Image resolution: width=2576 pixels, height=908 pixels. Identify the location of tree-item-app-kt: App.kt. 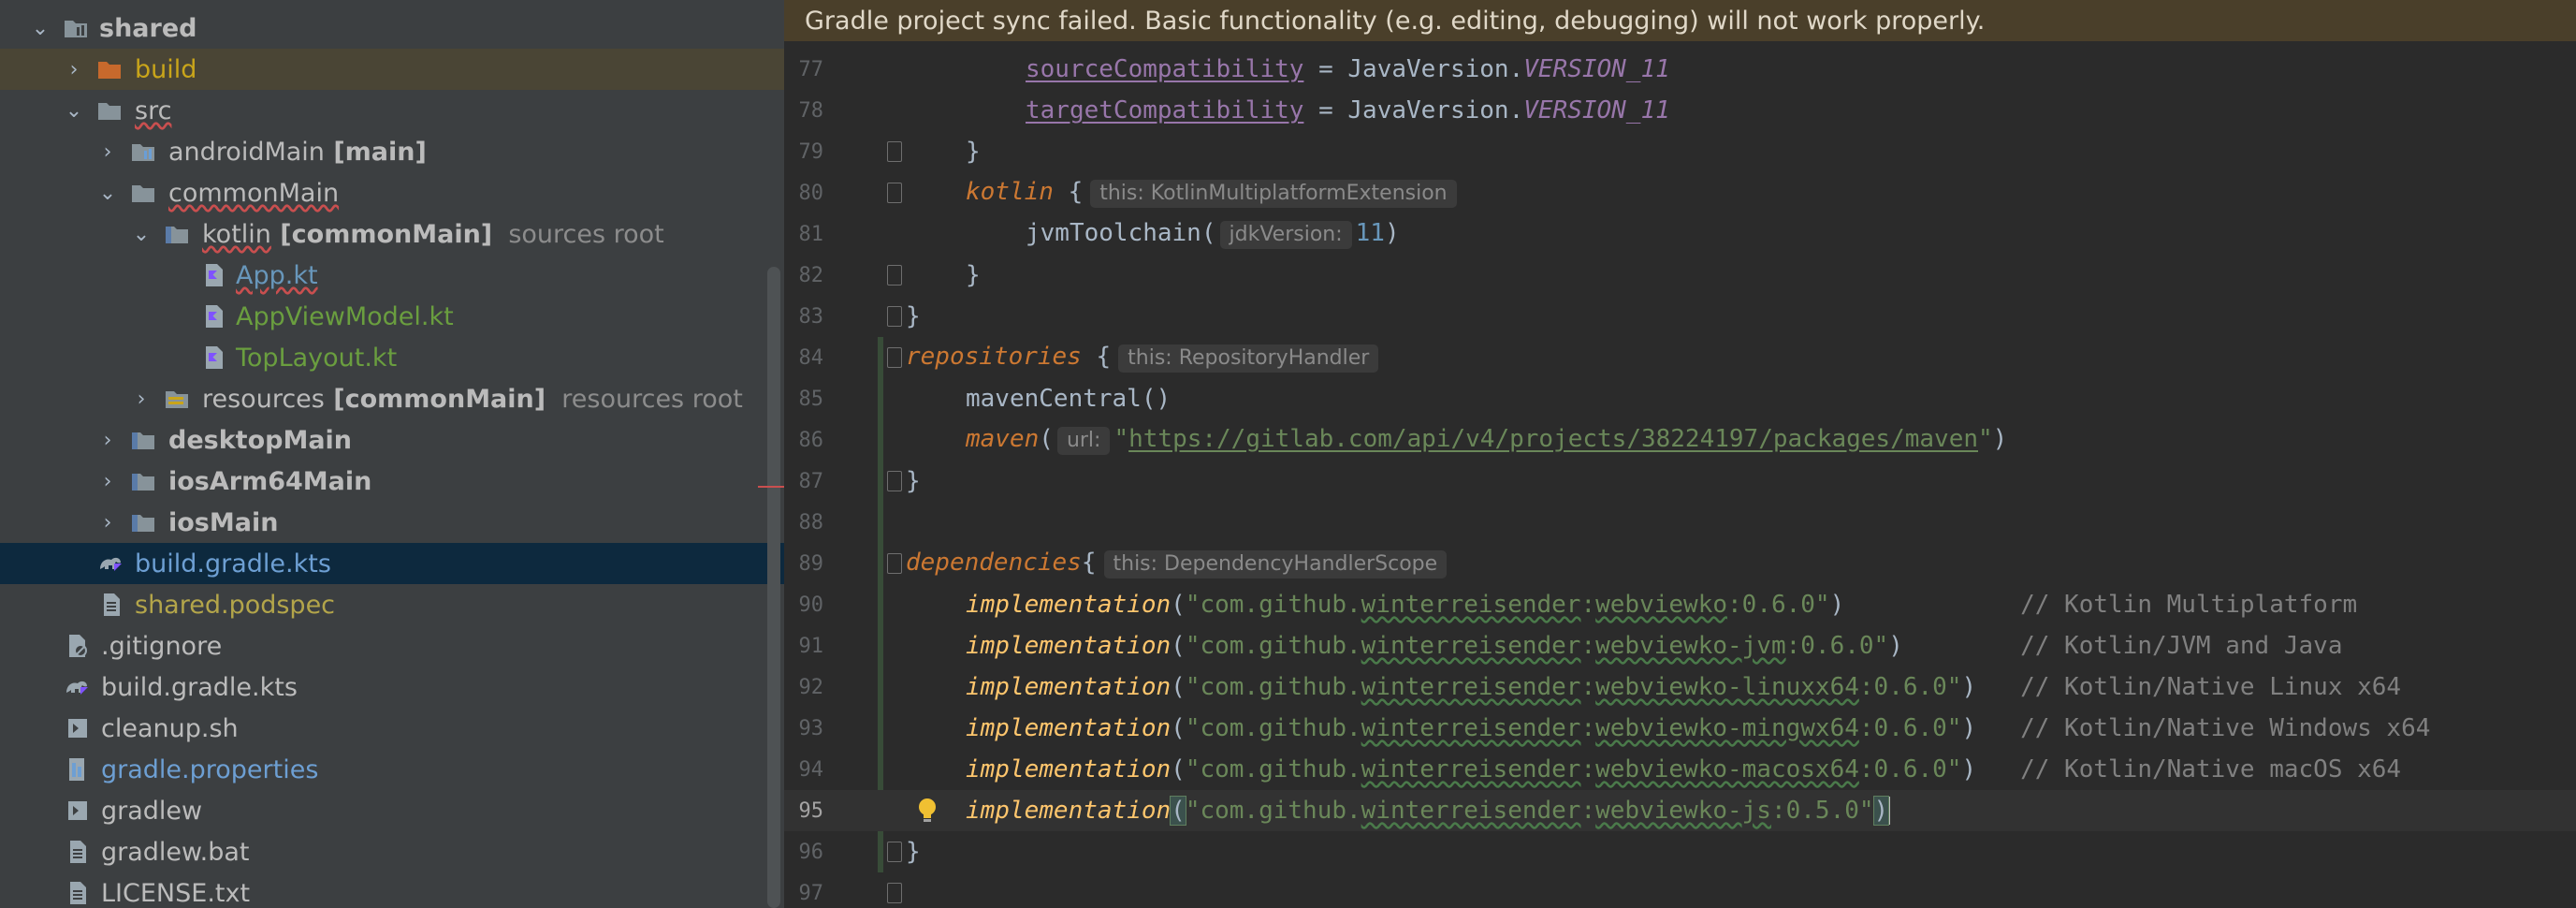
(392, 275).